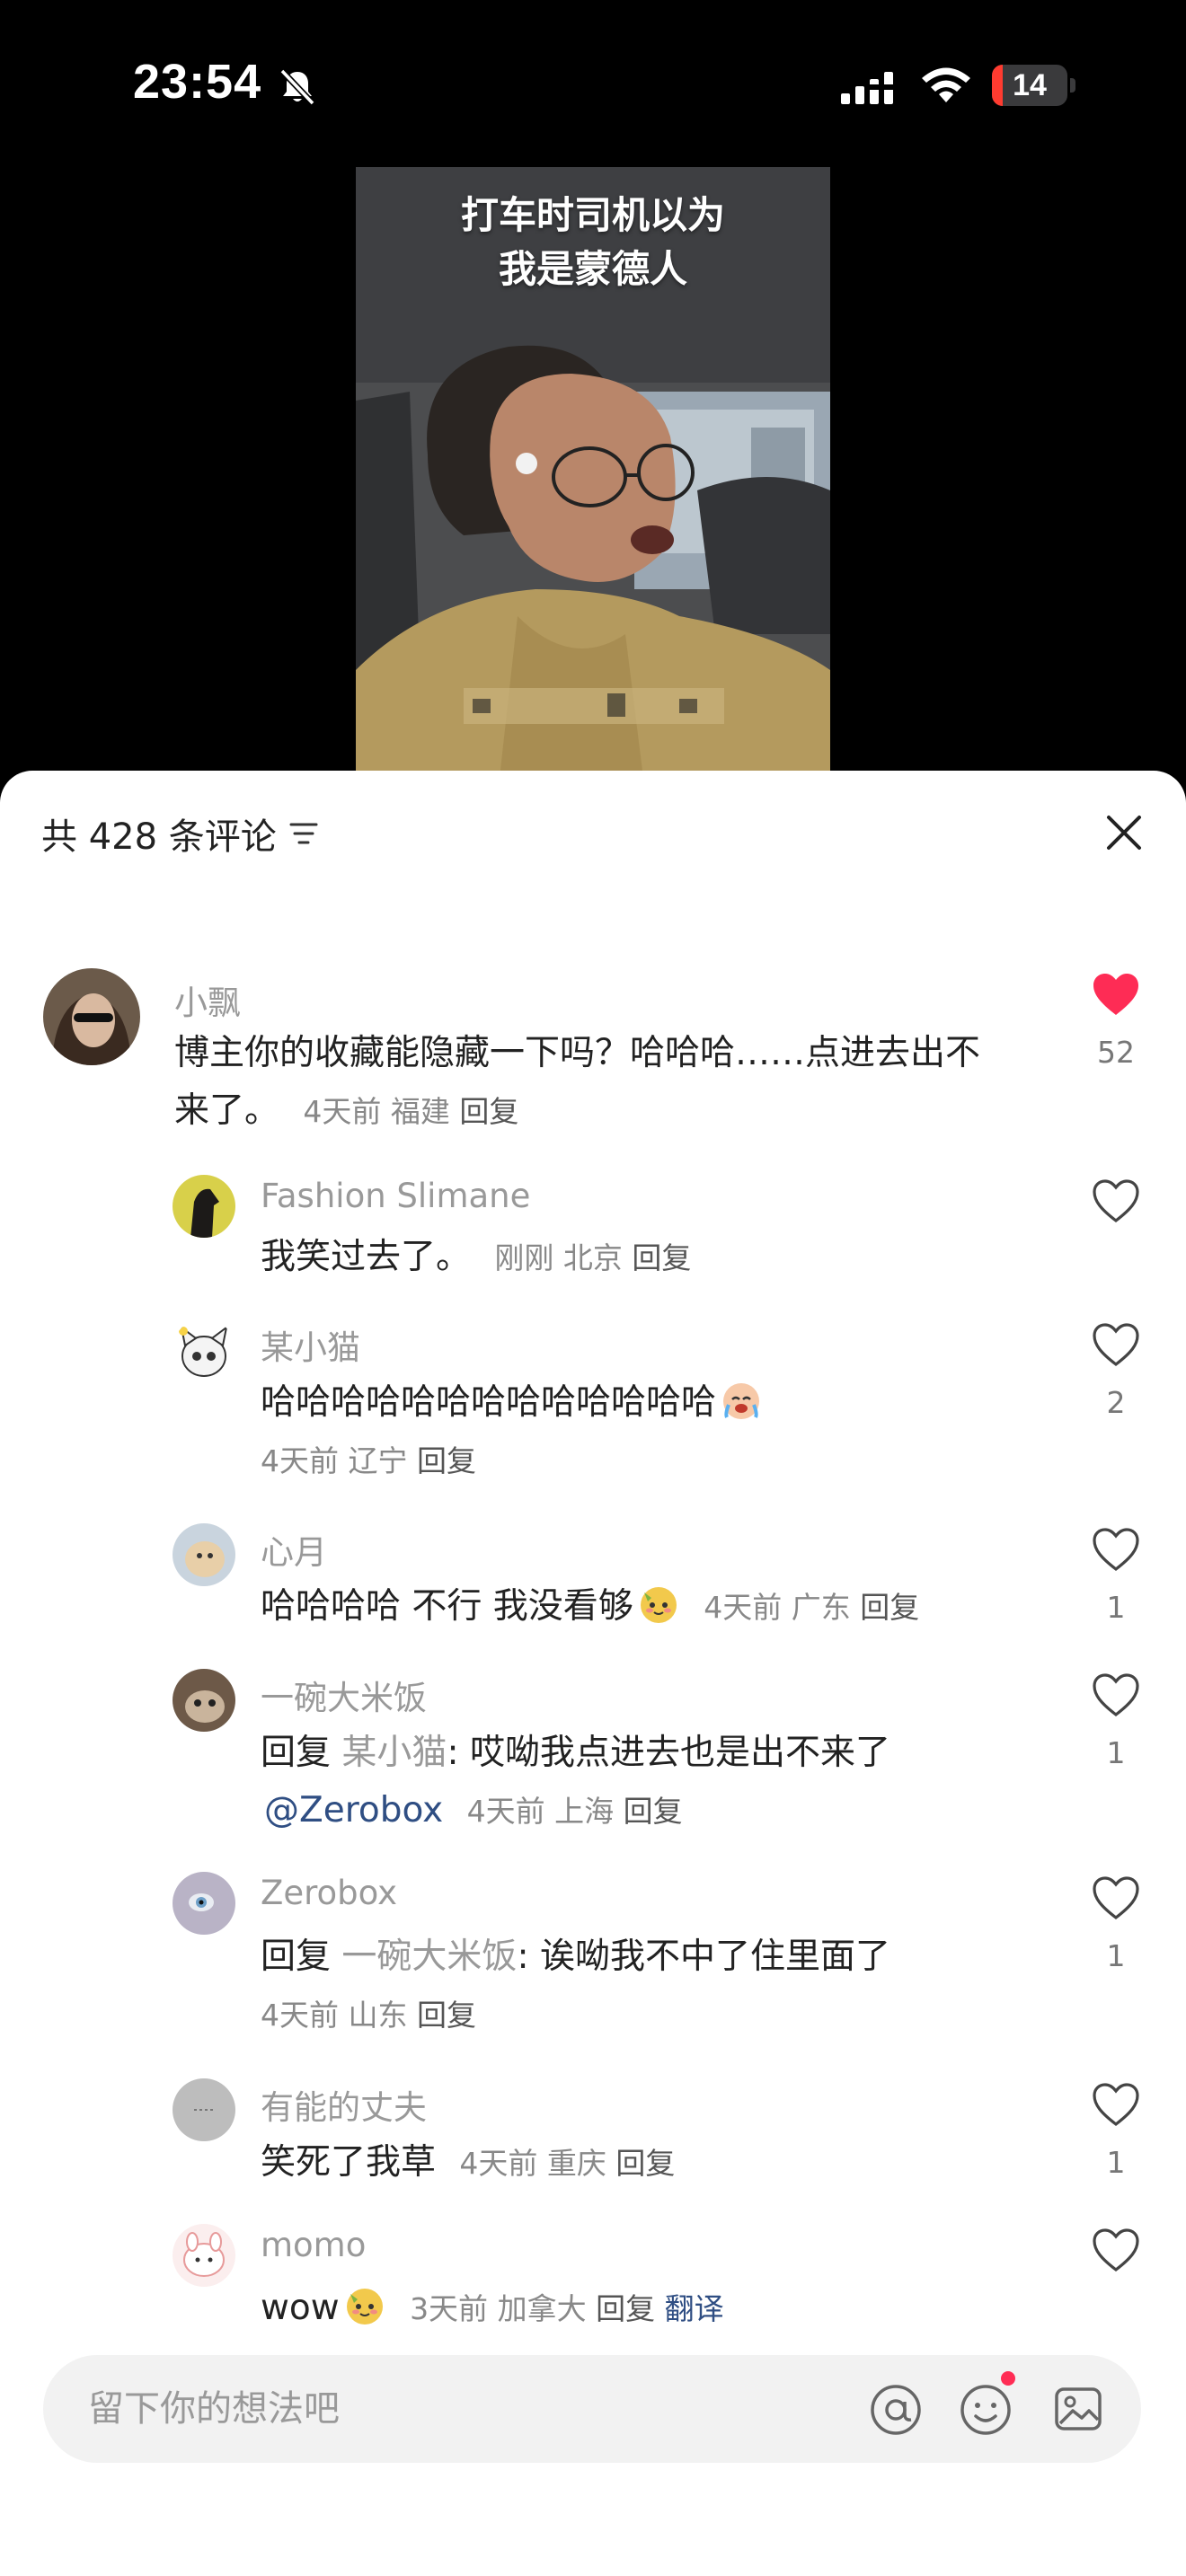 The height and width of the screenshot is (2576, 1186). What do you see at coordinates (575, 1956) in the screenshot?
I see `comment-text: 回复 一碗大米饭: 诶呦我不中了住里面了` at bounding box center [575, 1956].